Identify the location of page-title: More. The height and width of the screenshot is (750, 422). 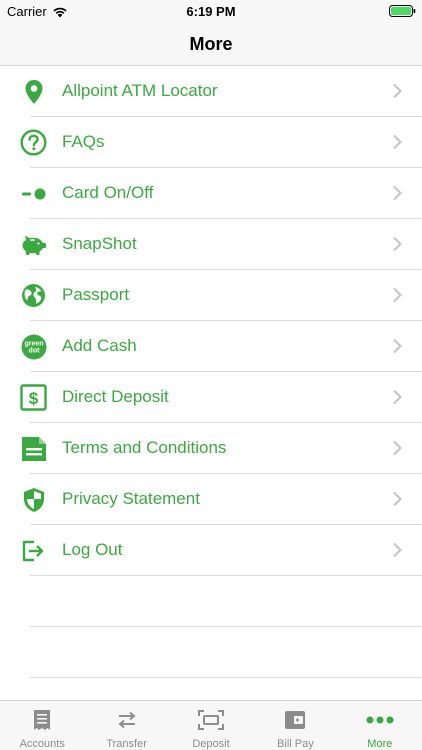
(211, 44).